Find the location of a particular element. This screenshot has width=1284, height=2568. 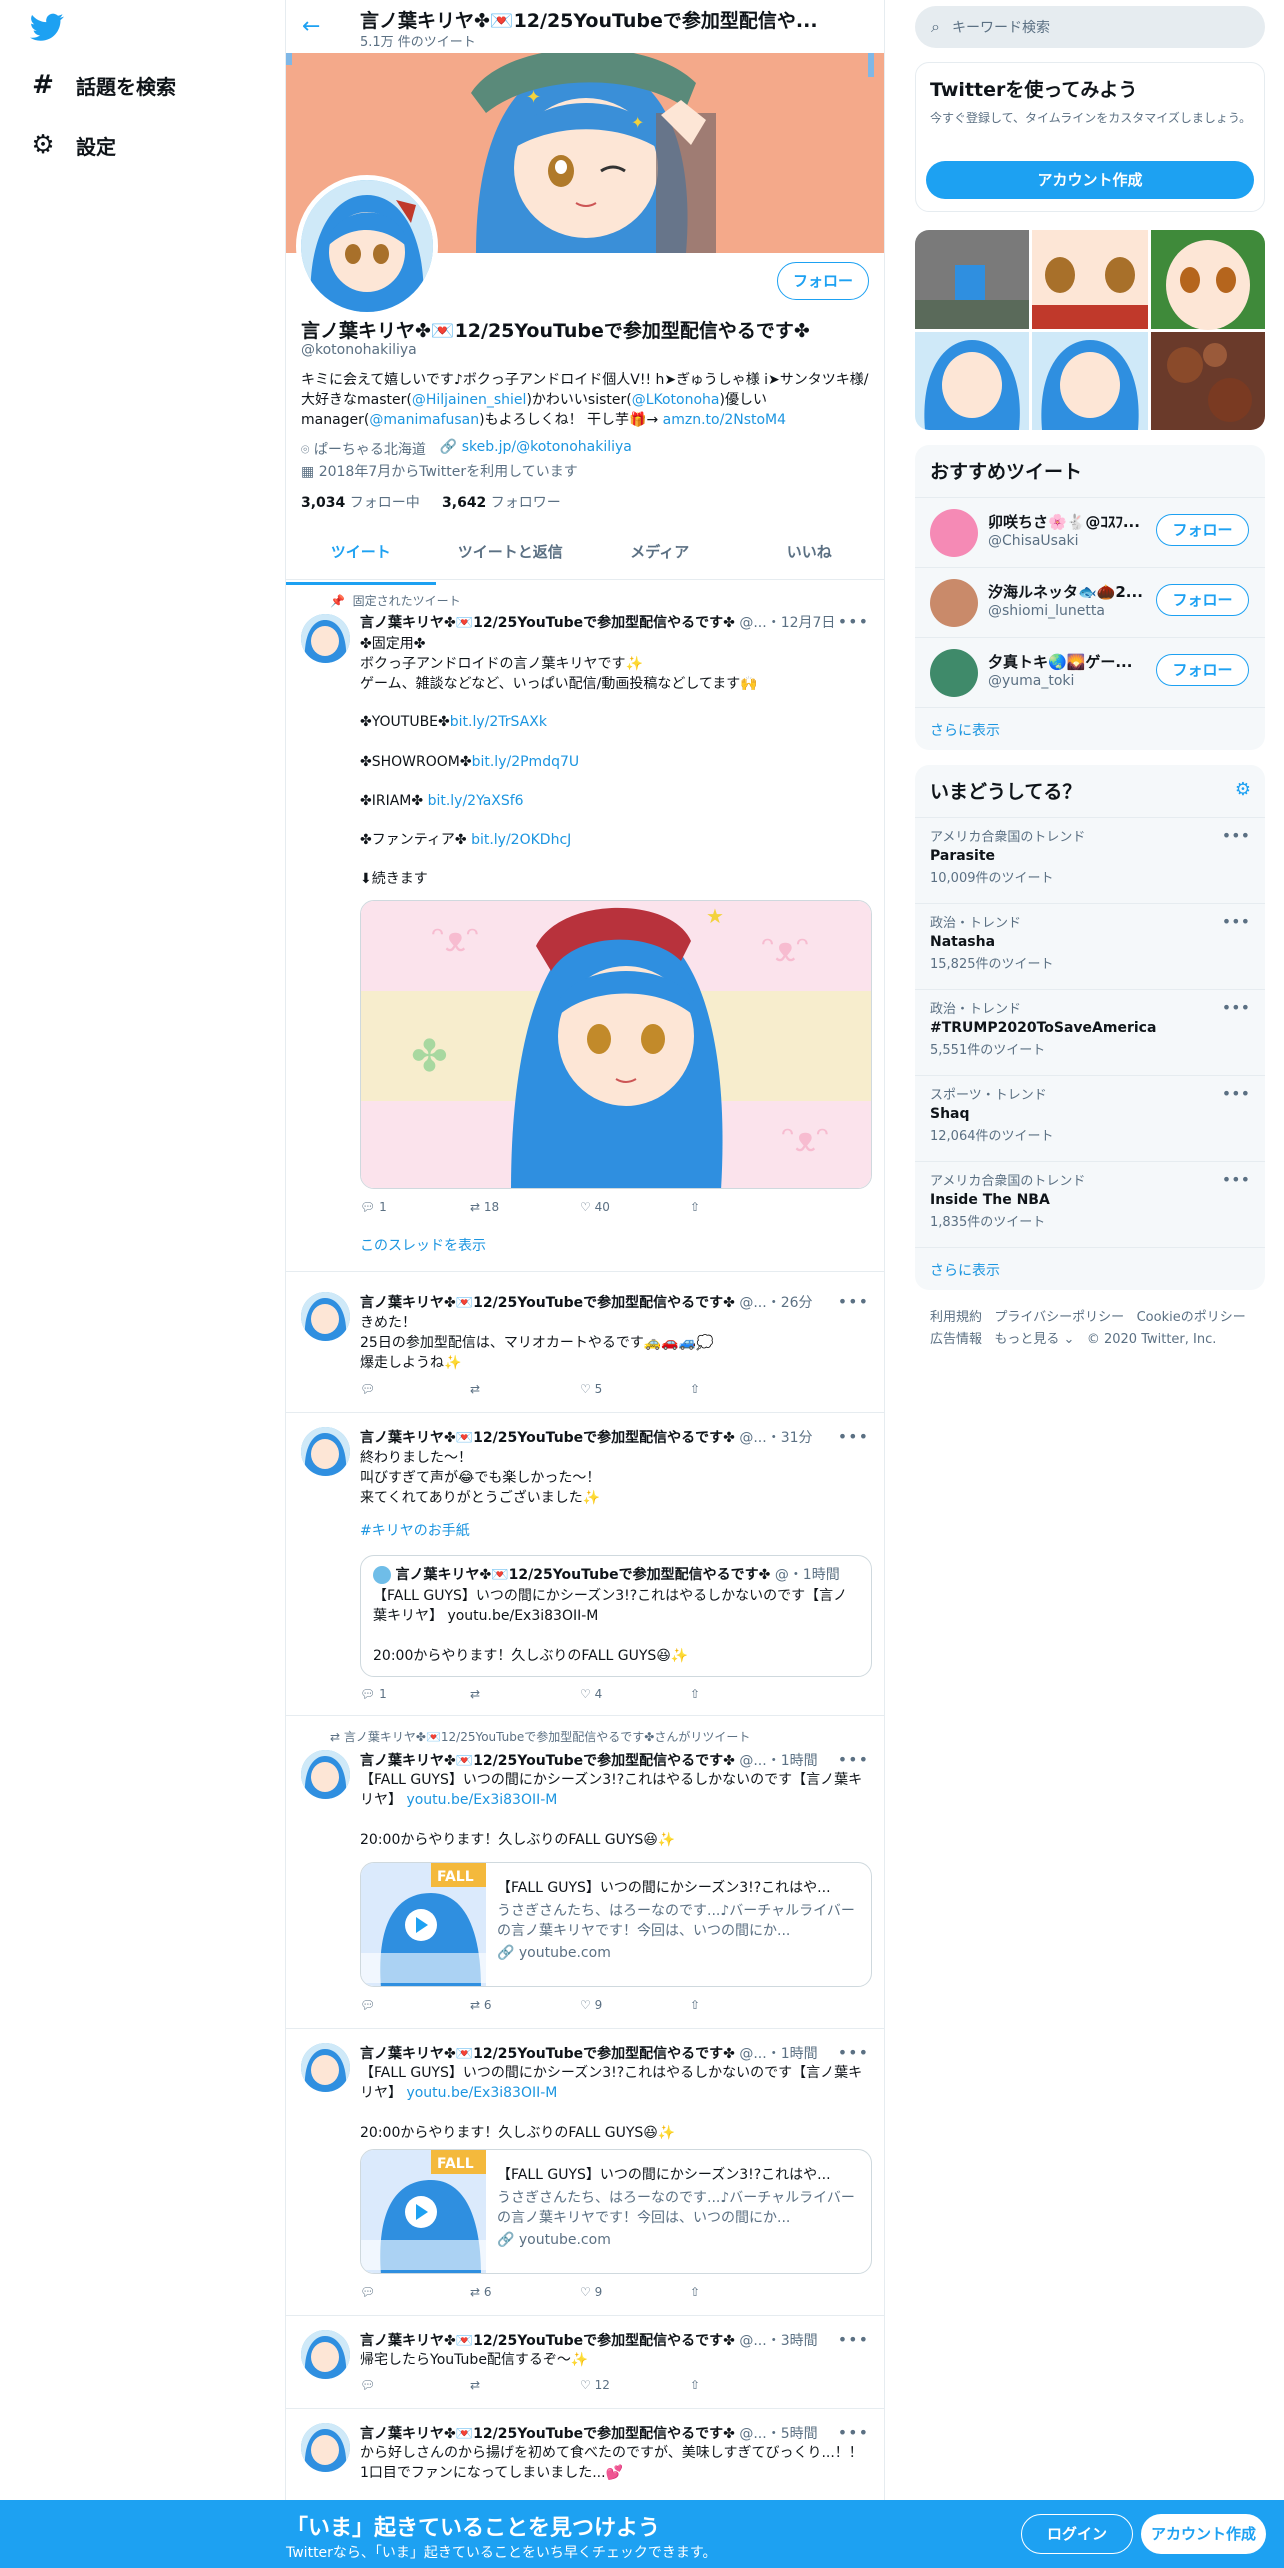

tweet-meta: @...・1時間 is located at coordinates (778, 2054).